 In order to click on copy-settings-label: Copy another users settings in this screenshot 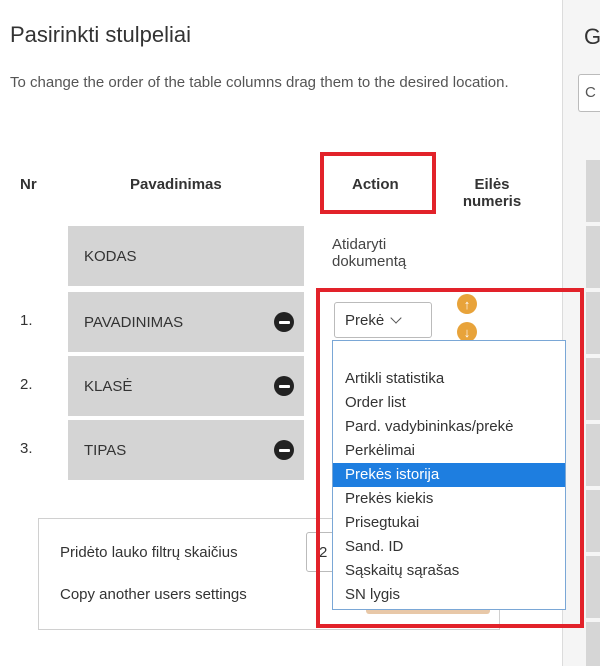, I will do `click(153, 594)`.